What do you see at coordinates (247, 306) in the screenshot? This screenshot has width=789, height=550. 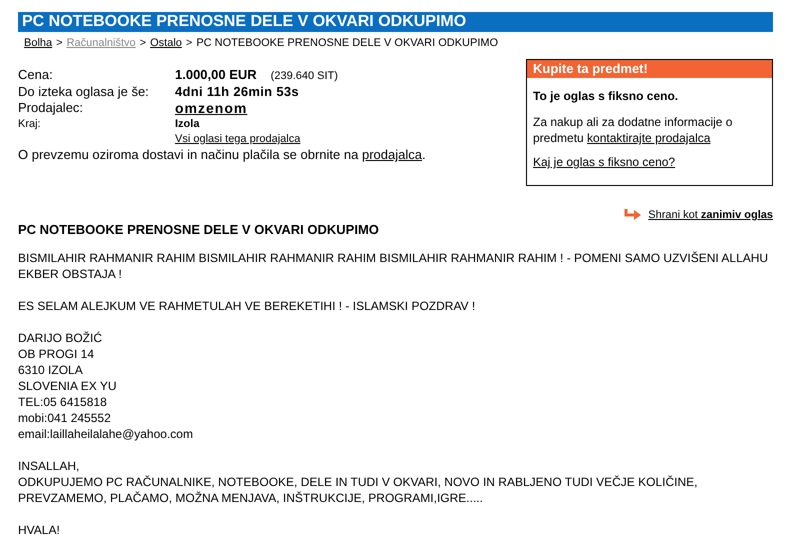 I see `description-text: ES SELAM ALEJKUM VE RAHMETULAH VE BEREKETIHI ! - ISLAMSKI POZDRAV !` at bounding box center [247, 306].